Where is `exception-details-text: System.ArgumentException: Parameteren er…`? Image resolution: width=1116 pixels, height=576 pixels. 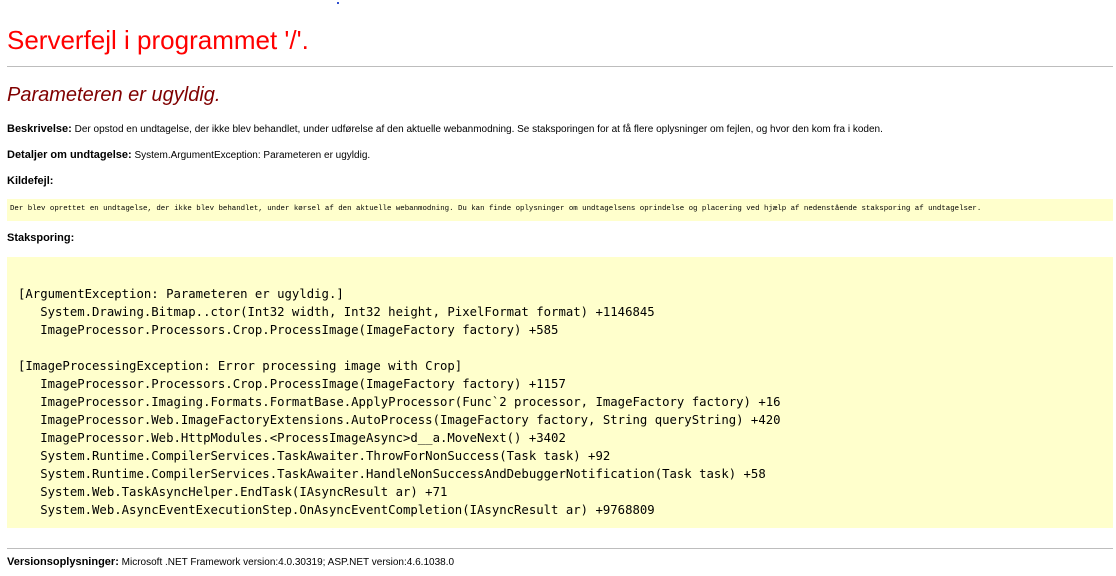
exception-details-text: System.ArgumentException: Parameteren er… is located at coordinates (252, 155).